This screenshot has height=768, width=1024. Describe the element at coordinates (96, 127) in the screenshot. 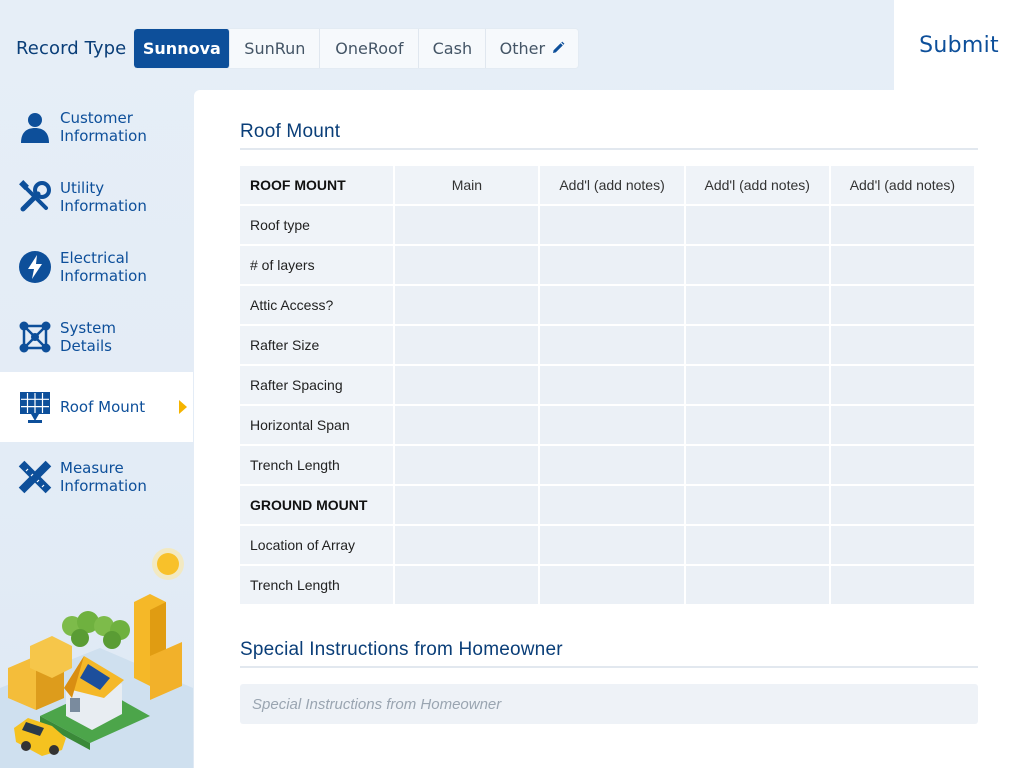

I see `sidebar-item-customer-information: Customer Information` at that location.